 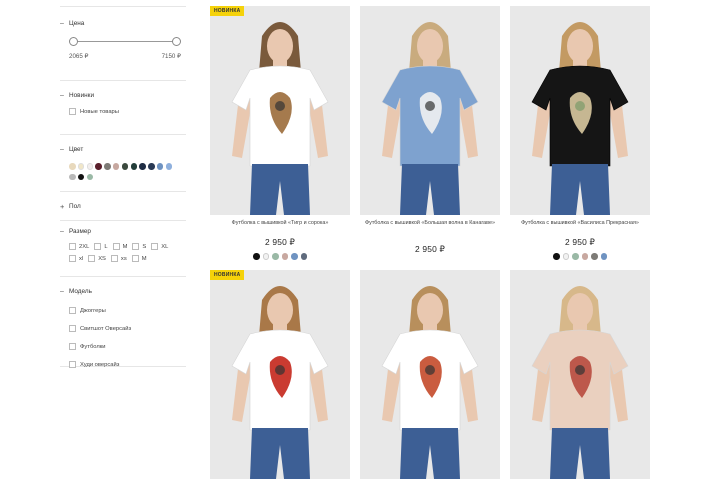 What do you see at coordinates (79, 246) in the screenshot?
I see `size-option: 2XL` at bounding box center [79, 246].